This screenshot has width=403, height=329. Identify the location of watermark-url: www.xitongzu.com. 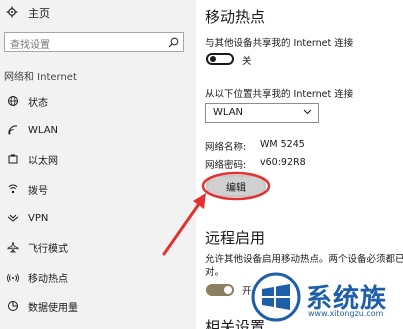
(346, 313).